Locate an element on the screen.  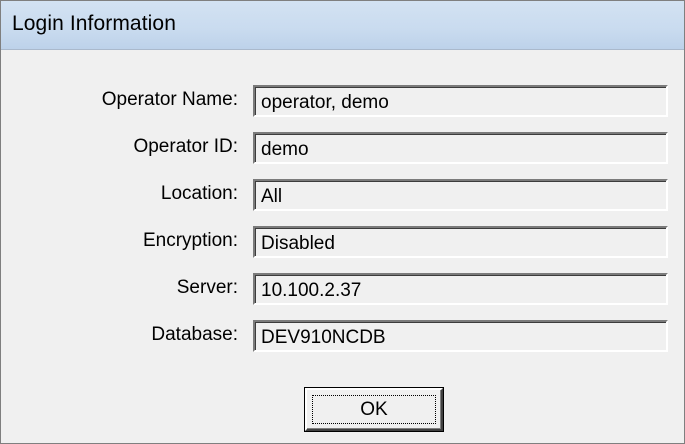
database-row: Database: DEV910NCDB is located at coordinates (342, 338).